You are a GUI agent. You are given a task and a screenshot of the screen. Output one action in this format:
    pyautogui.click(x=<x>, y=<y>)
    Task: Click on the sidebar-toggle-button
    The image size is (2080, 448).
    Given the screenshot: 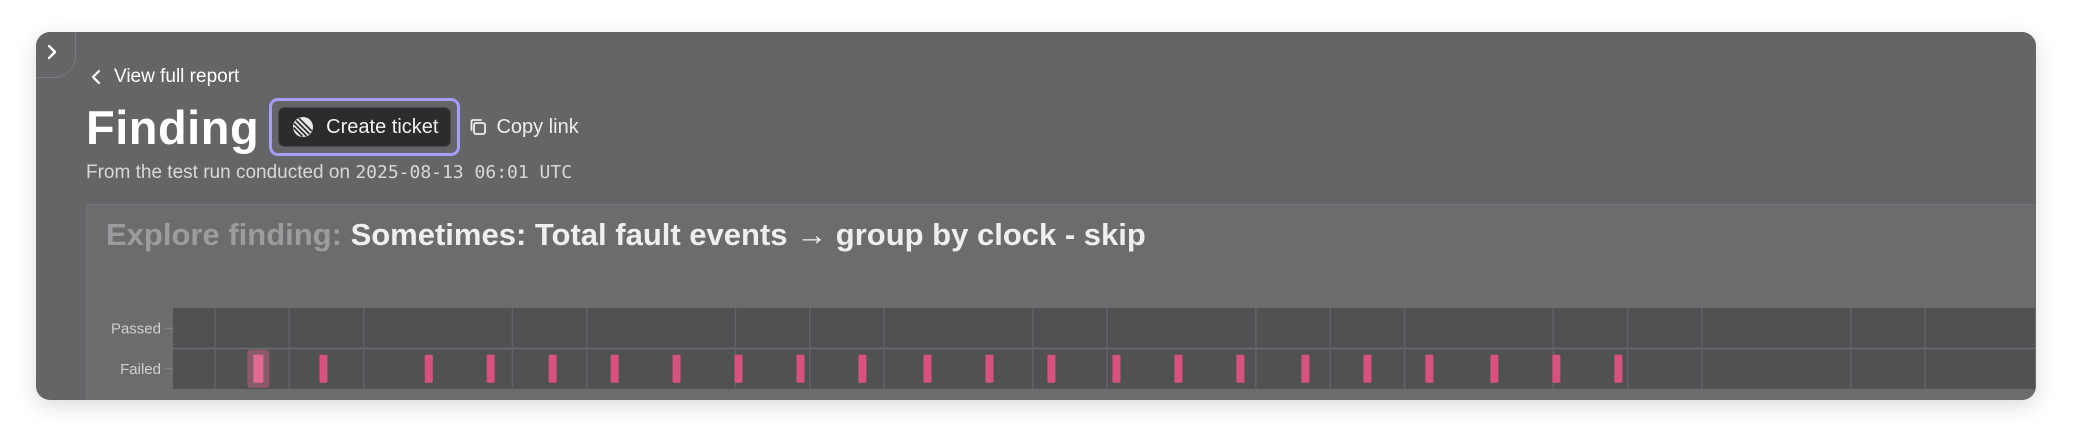 What is the action you would take?
    pyautogui.click(x=56, y=55)
    